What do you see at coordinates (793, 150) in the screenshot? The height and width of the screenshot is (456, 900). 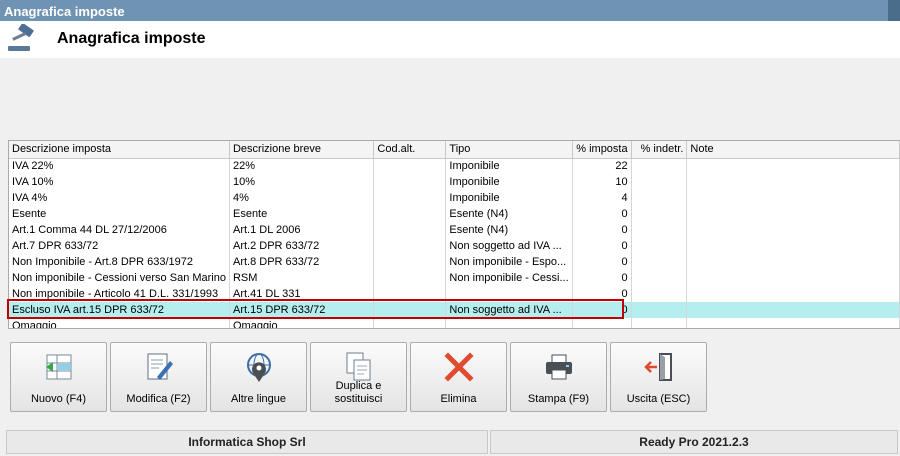 I see `col-header-note: Note` at bounding box center [793, 150].